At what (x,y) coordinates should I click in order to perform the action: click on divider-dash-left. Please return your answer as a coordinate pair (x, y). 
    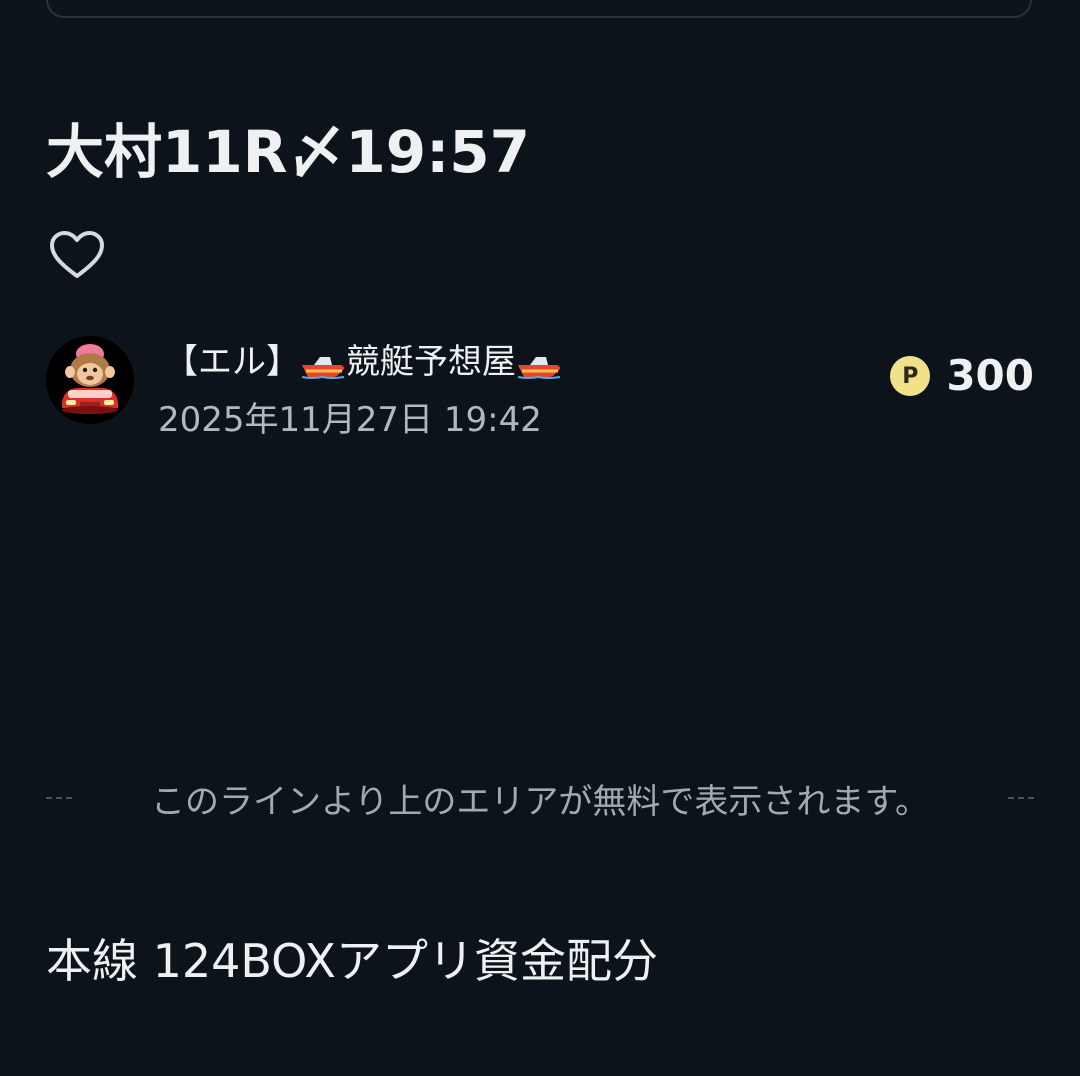
    Looking at the image, I should click on (59, 798).